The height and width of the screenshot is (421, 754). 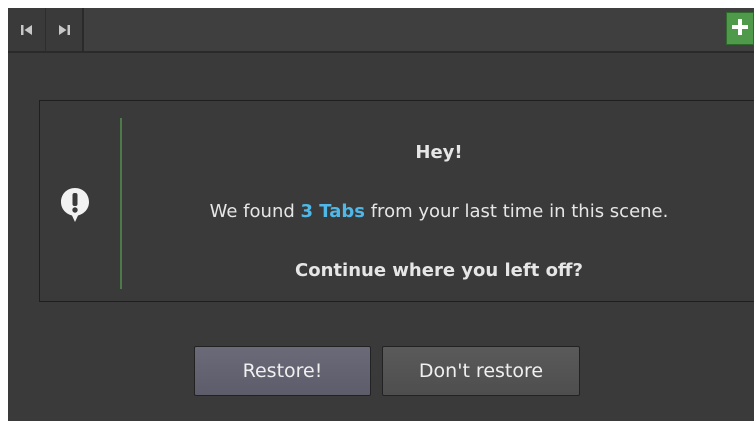 I want to click on skip-to-start-icon, so click(x=27, y=30).